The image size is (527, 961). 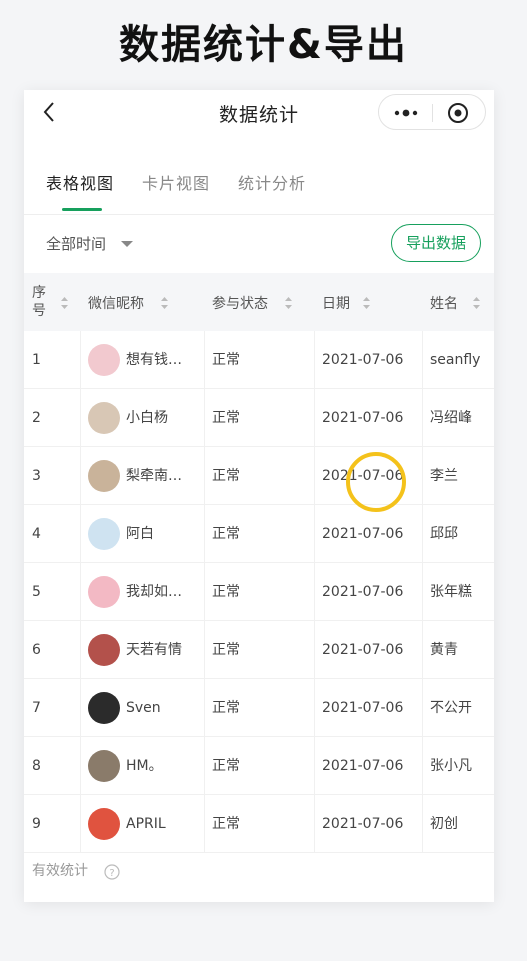 I want to click on column-label-date: 日期, so click(x=336, y=304).